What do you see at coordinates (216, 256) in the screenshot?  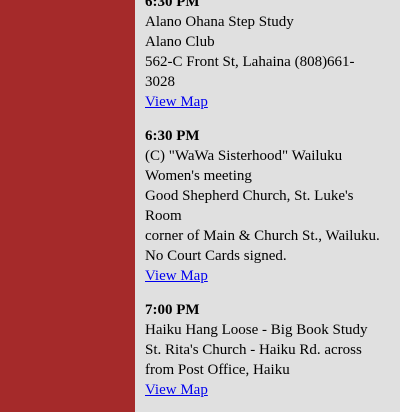 I see `meeting-note: No Court Cards signed.` at bounding box center [216, 256].